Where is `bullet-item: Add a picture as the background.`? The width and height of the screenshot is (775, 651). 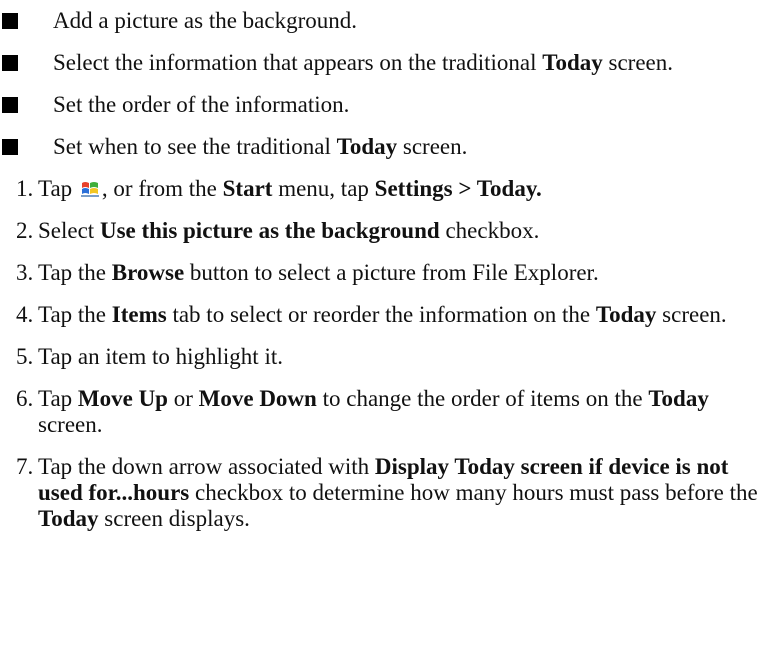
bullet-item: Add a picture as the background. is located at coordinates (387, 21).